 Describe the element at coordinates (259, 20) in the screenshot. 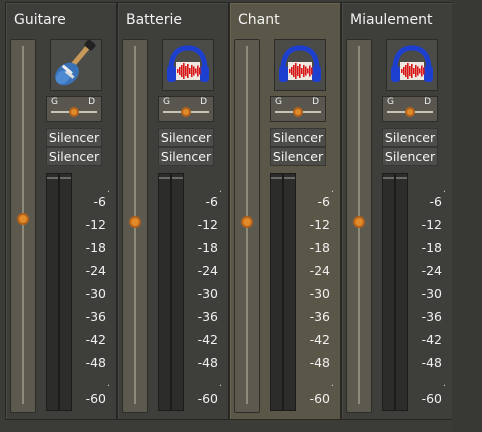

I see `track-name: Chant` at that location.